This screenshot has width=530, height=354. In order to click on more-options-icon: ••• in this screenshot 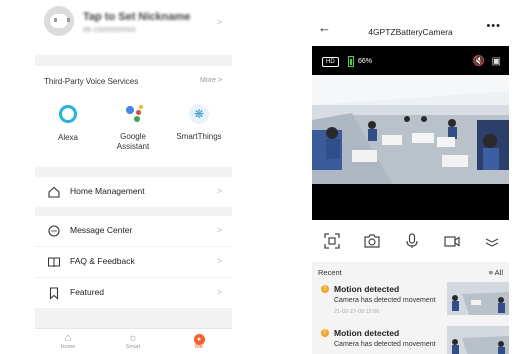, I will do `click(493, 26)`.